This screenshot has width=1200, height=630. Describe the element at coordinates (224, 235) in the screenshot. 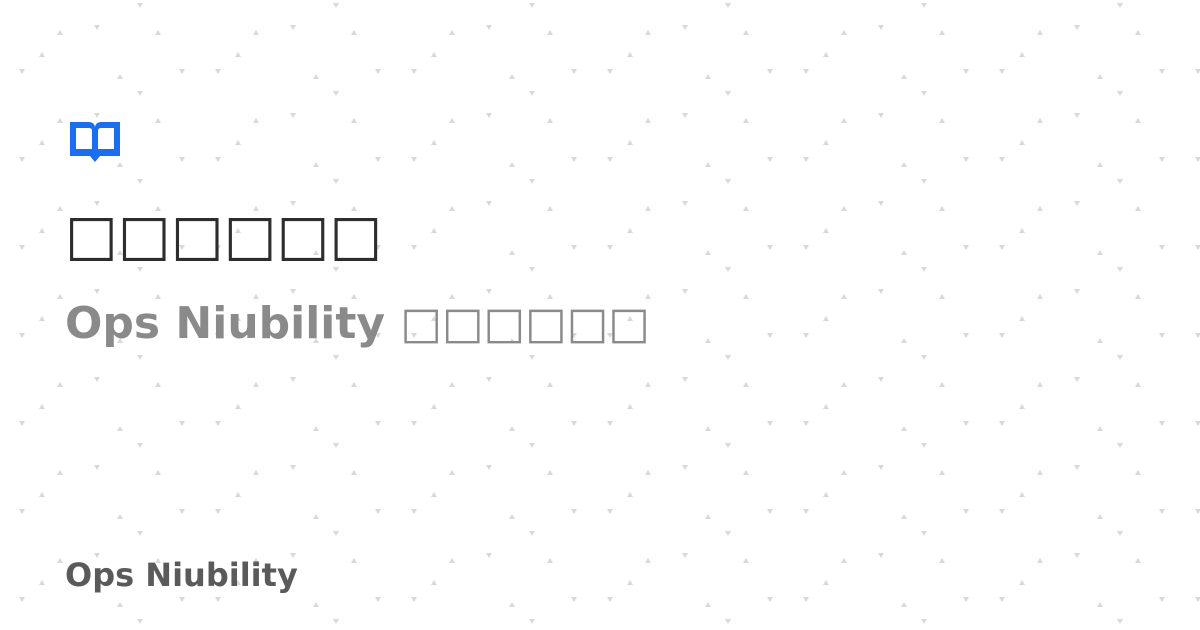

I see `page-title: □□□□□□` at that location.